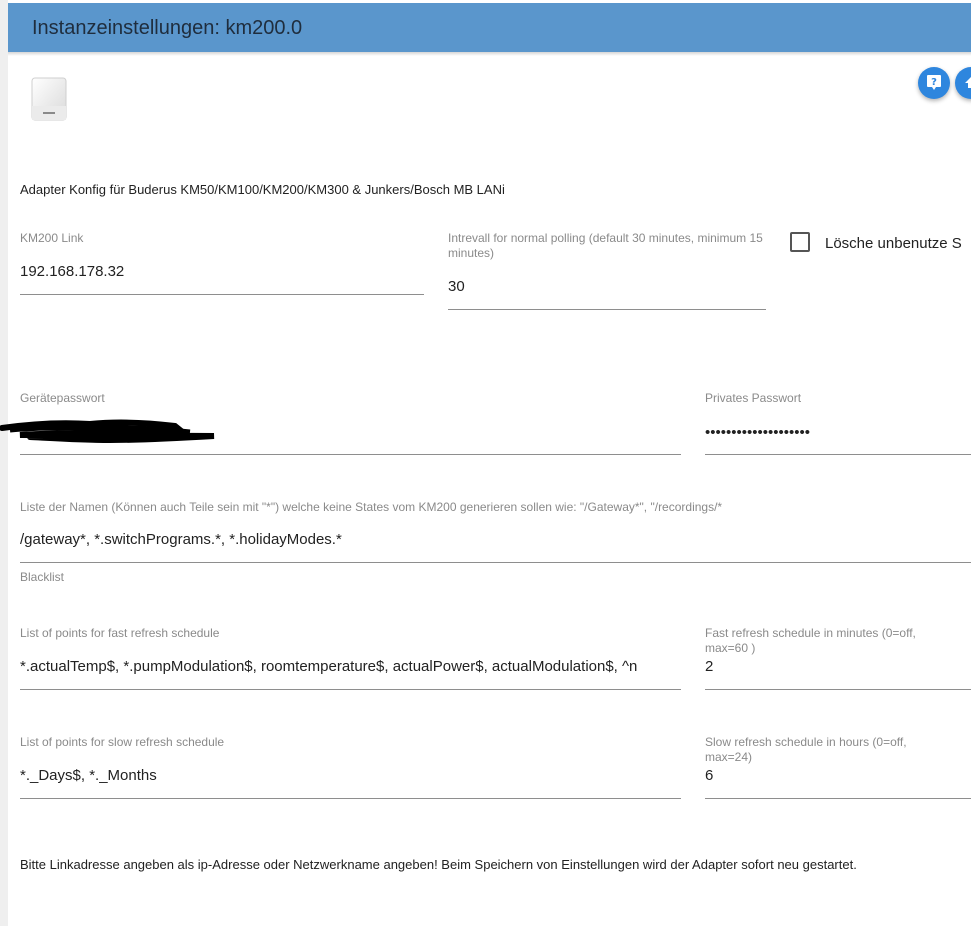  What do you see at coordinates (52, 238) in the screenshot?
I see `km200-link-label: KM200 Link` at bounding box center [52, 238].